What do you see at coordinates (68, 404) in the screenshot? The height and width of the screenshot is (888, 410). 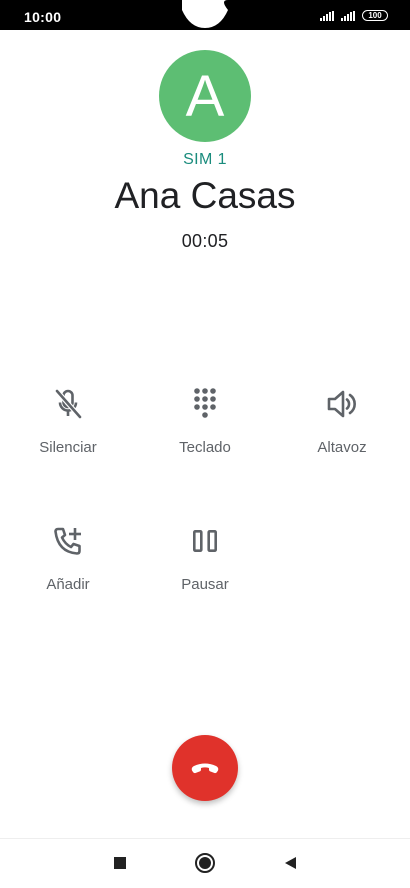 I see `mic-off-icon` at bounding box center [68, 404].